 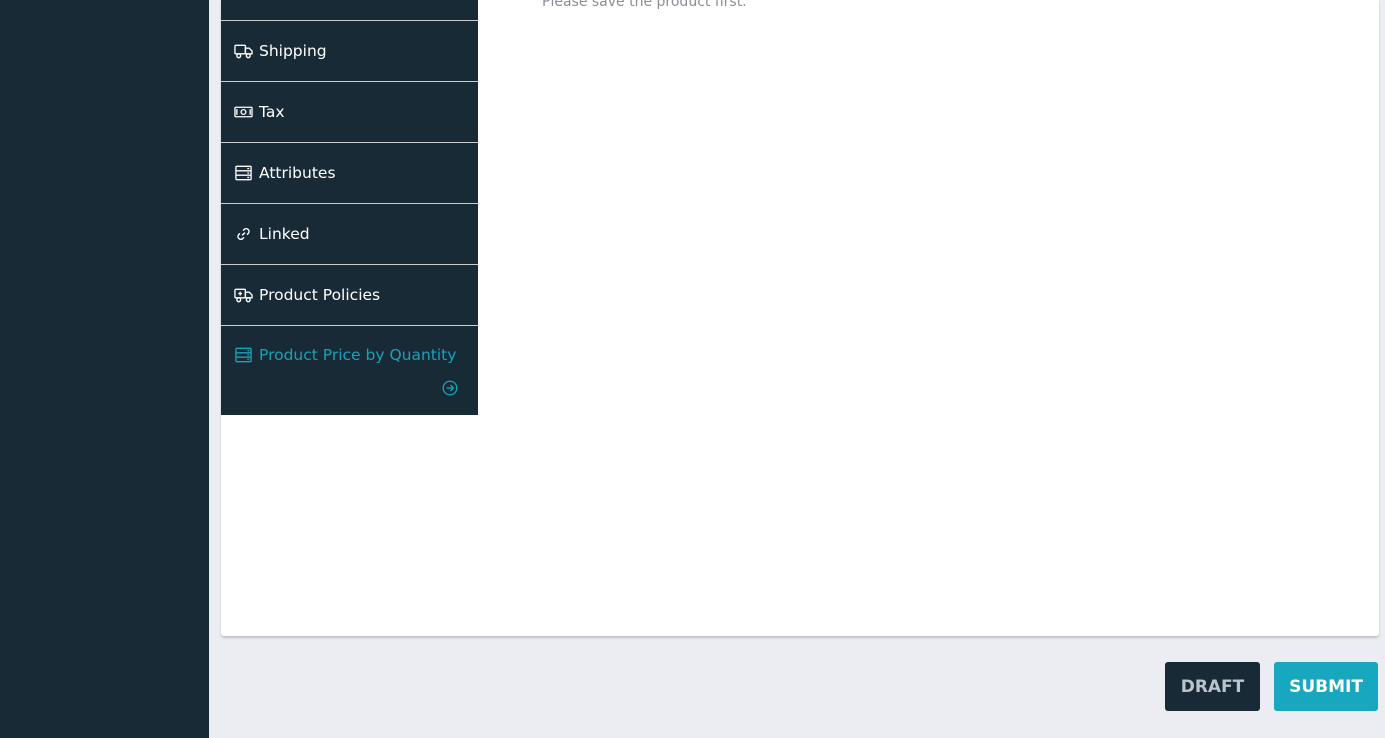 I want to click on tab-attributes: Attributes, so click(x=349, y=173).